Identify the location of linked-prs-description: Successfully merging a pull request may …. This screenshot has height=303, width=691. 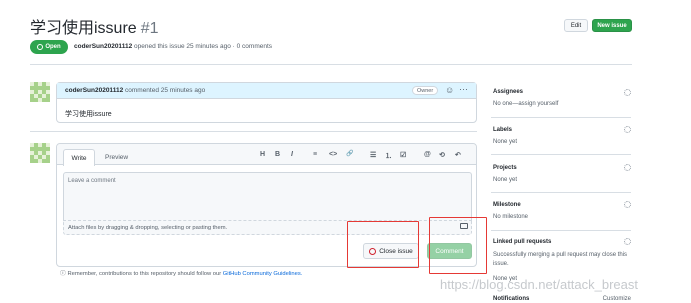
(560, 259).